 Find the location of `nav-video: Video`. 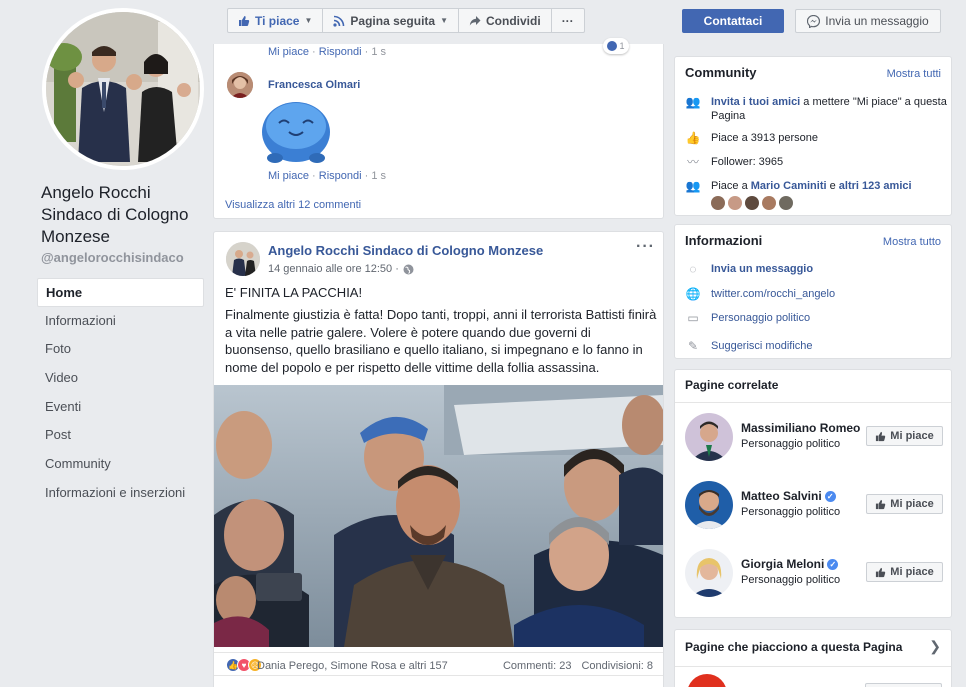

nav-video: Video is located at coordinates (120, 378).